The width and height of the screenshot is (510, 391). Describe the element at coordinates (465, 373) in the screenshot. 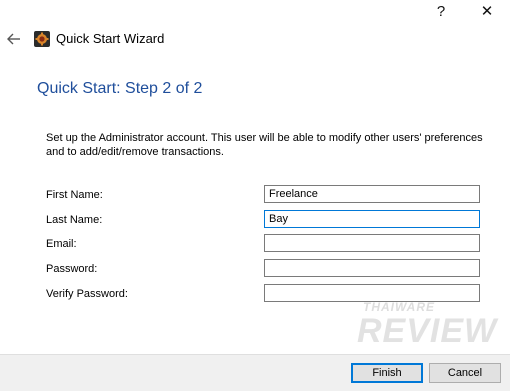

I see `cancel-button: Cancel` at that location.